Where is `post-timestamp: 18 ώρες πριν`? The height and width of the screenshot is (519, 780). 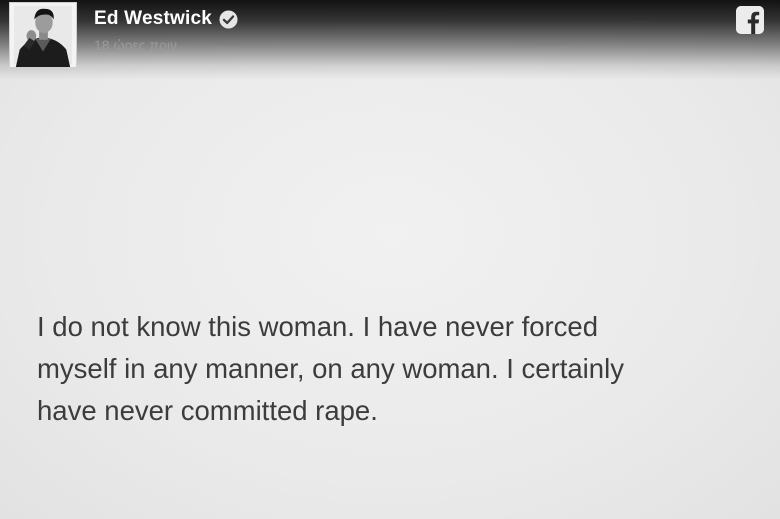
post-timestamp: 18 ώρες πριν is located at coordinates (135, 45).